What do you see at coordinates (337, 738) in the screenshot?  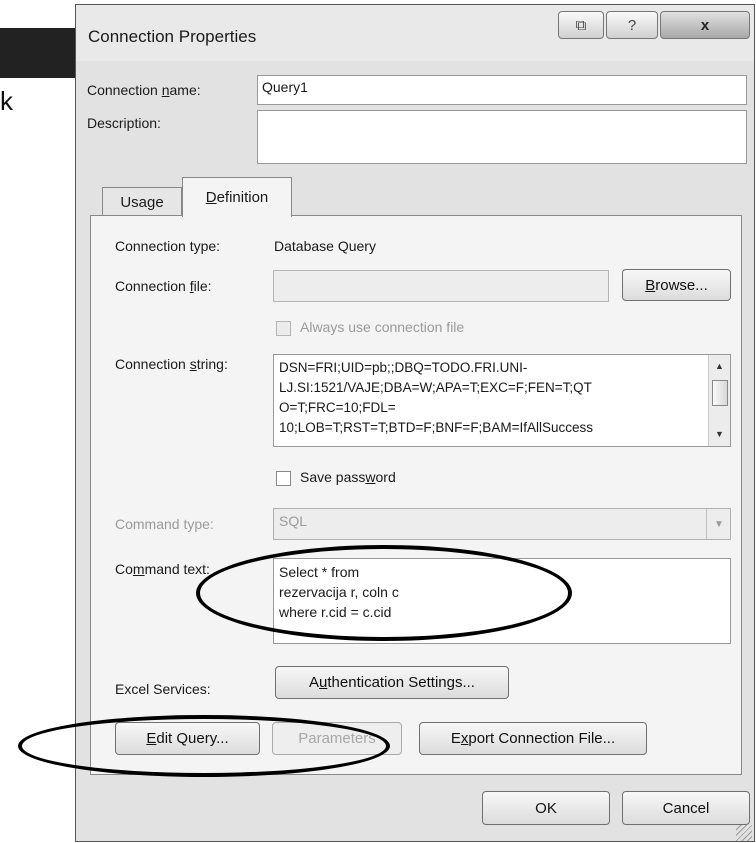 I see `parameters-button: Parameters` at bounding box center [337, 738].